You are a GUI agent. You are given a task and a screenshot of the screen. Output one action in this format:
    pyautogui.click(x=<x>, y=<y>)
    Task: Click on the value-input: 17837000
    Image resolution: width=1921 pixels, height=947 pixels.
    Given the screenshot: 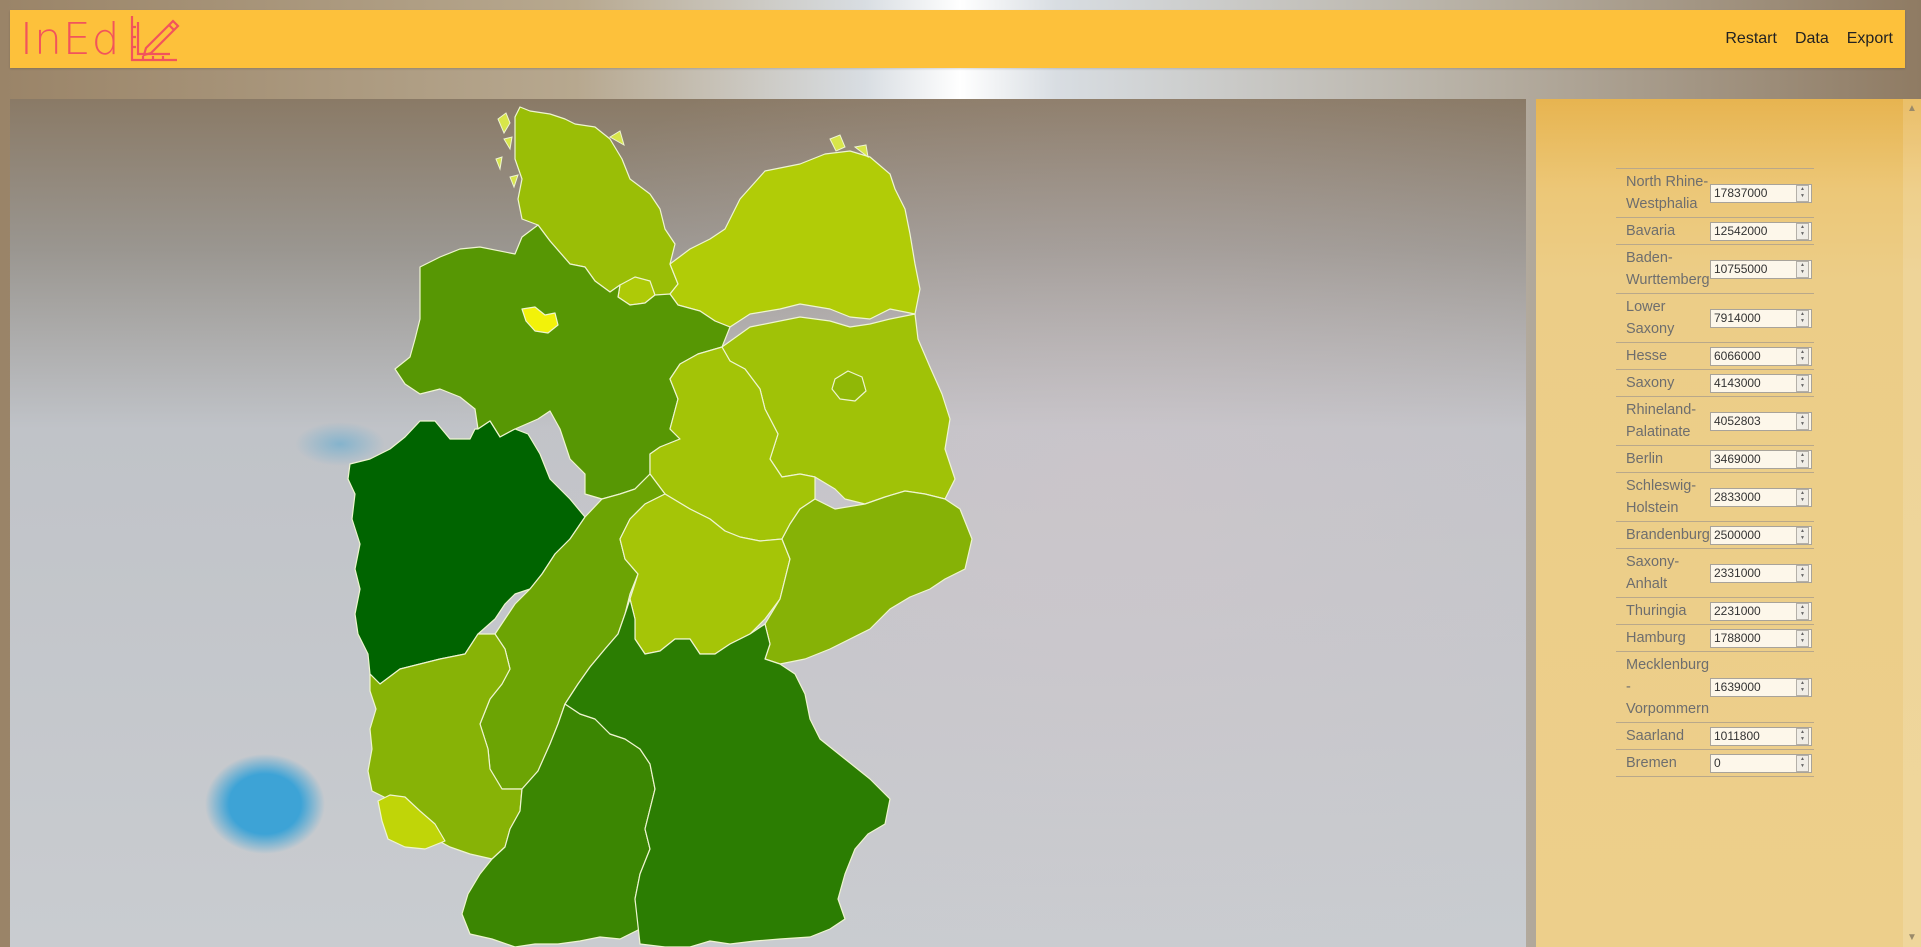 What is the action you would take?
    pyautogui.click(x=1753, y=193)
    